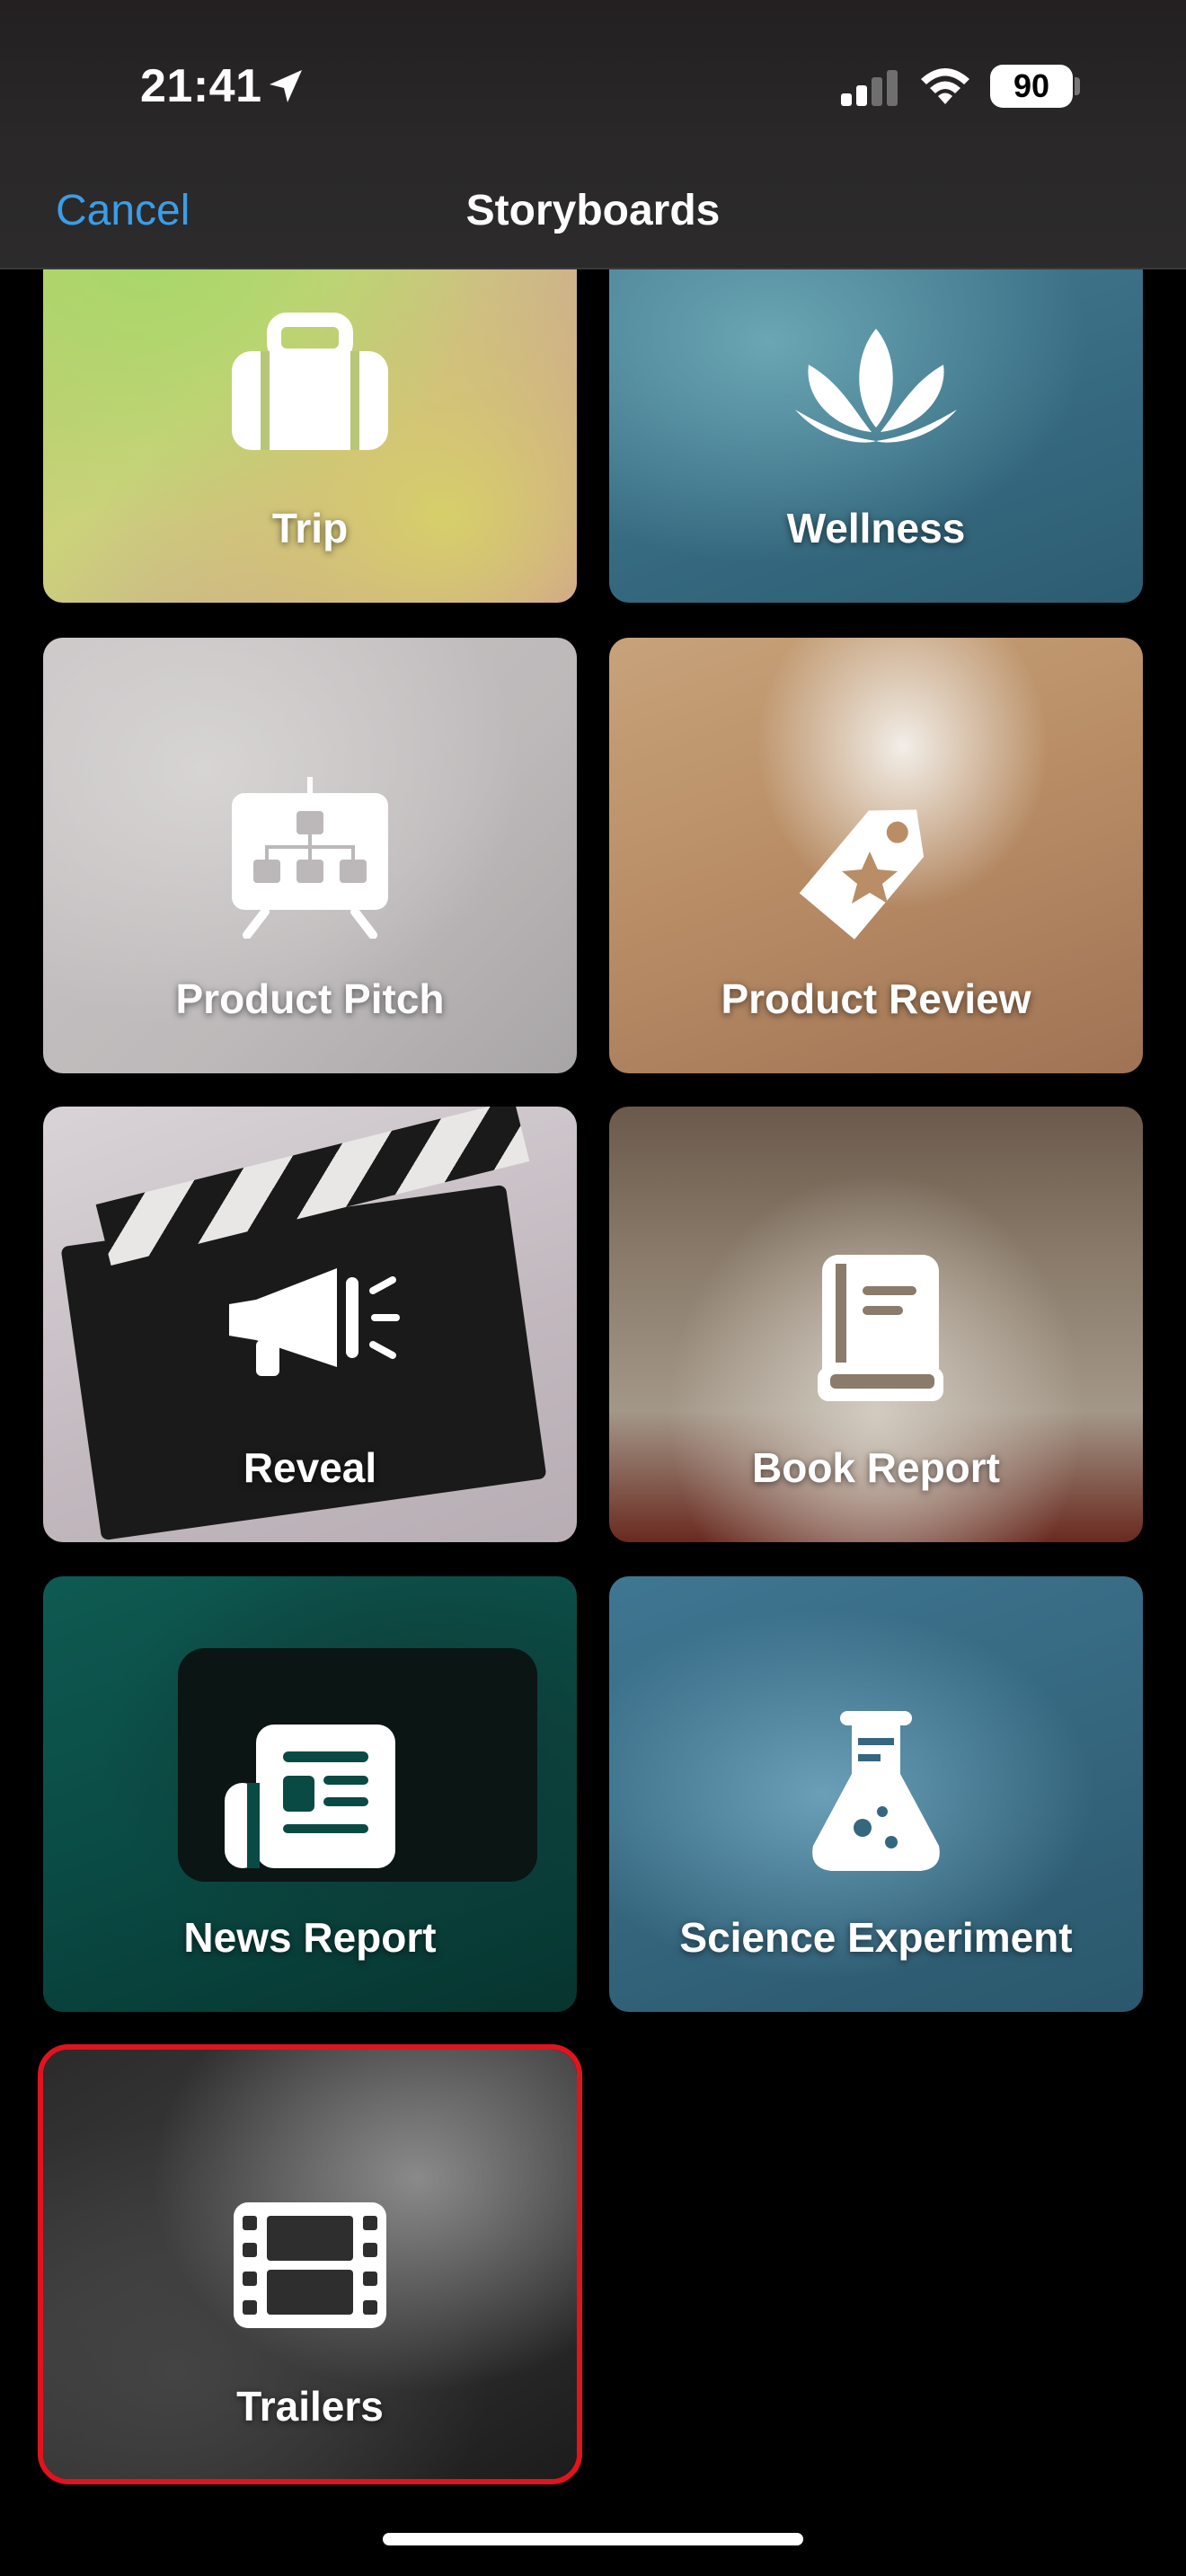 This screenshot has height=2576, width=1186. I want to click on price-tag-star-icon, so click(862, 874).